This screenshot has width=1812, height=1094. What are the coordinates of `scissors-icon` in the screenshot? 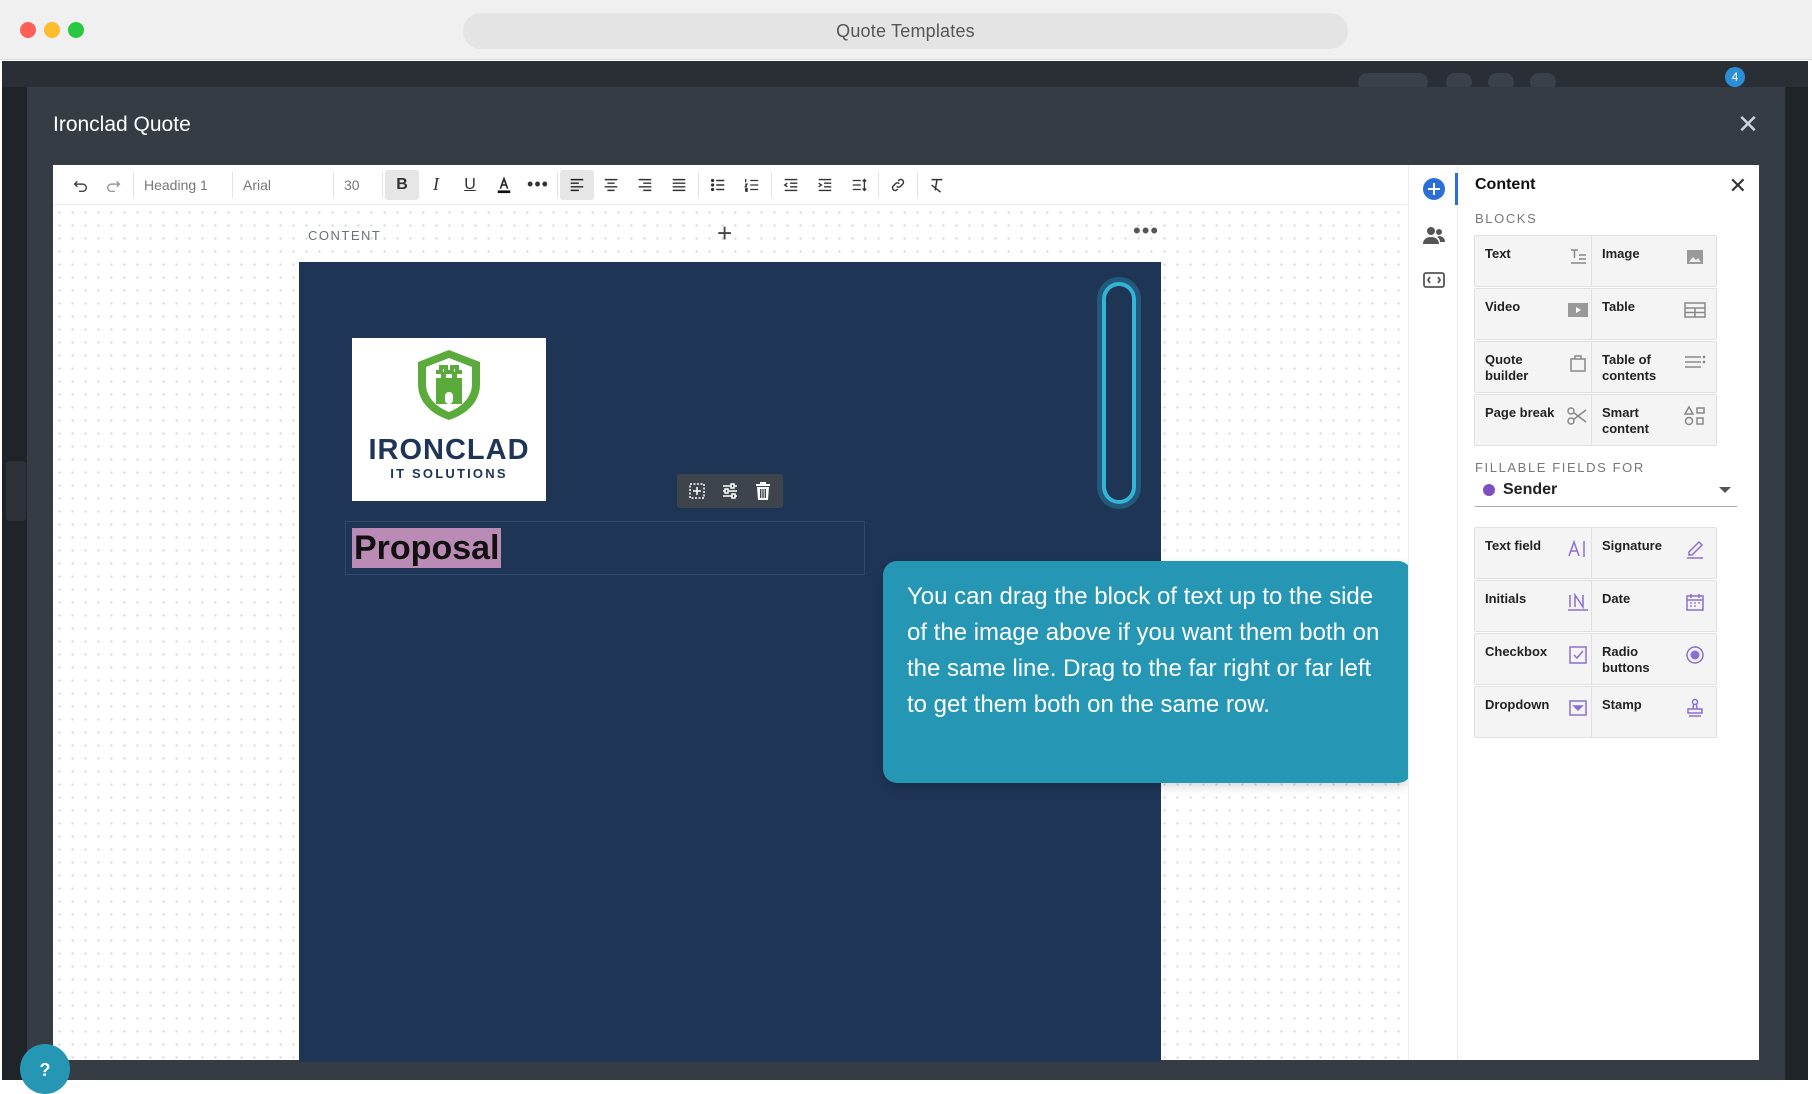 It's located at (1578, 416).